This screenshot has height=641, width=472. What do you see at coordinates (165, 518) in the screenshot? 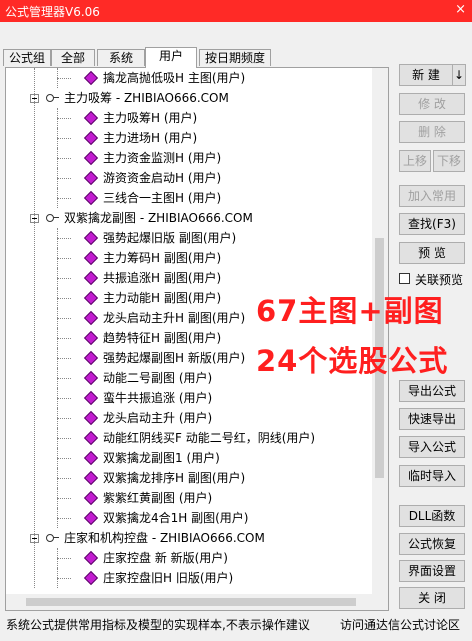
I see `tree-item: 双紫擒龙4合1H 副图(用户)` at bounding box center [165, 518].